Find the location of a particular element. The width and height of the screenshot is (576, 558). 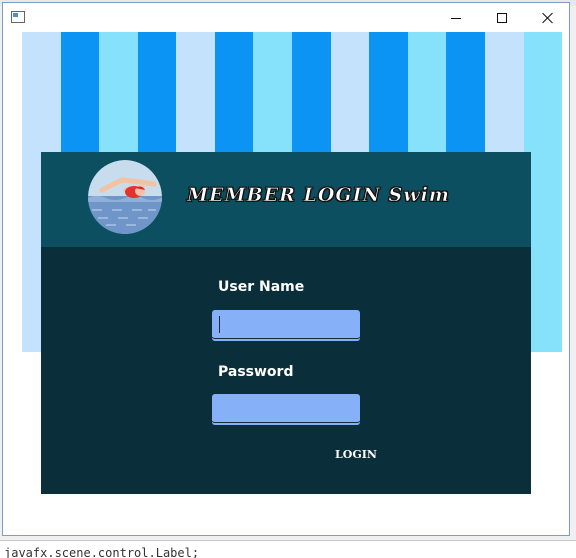

minimize-button is located at coordinates (456, 18).